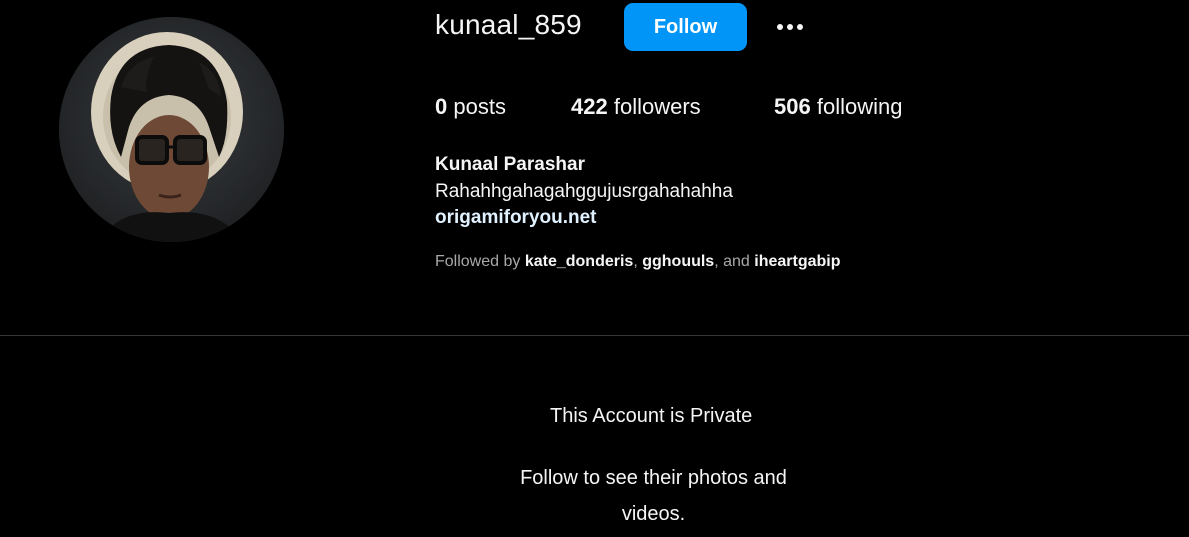 The image size is (1189, 537). I want to click on profile-bio-text: Rahahhgahagahggujusrgahahahha, so click(584, 191).